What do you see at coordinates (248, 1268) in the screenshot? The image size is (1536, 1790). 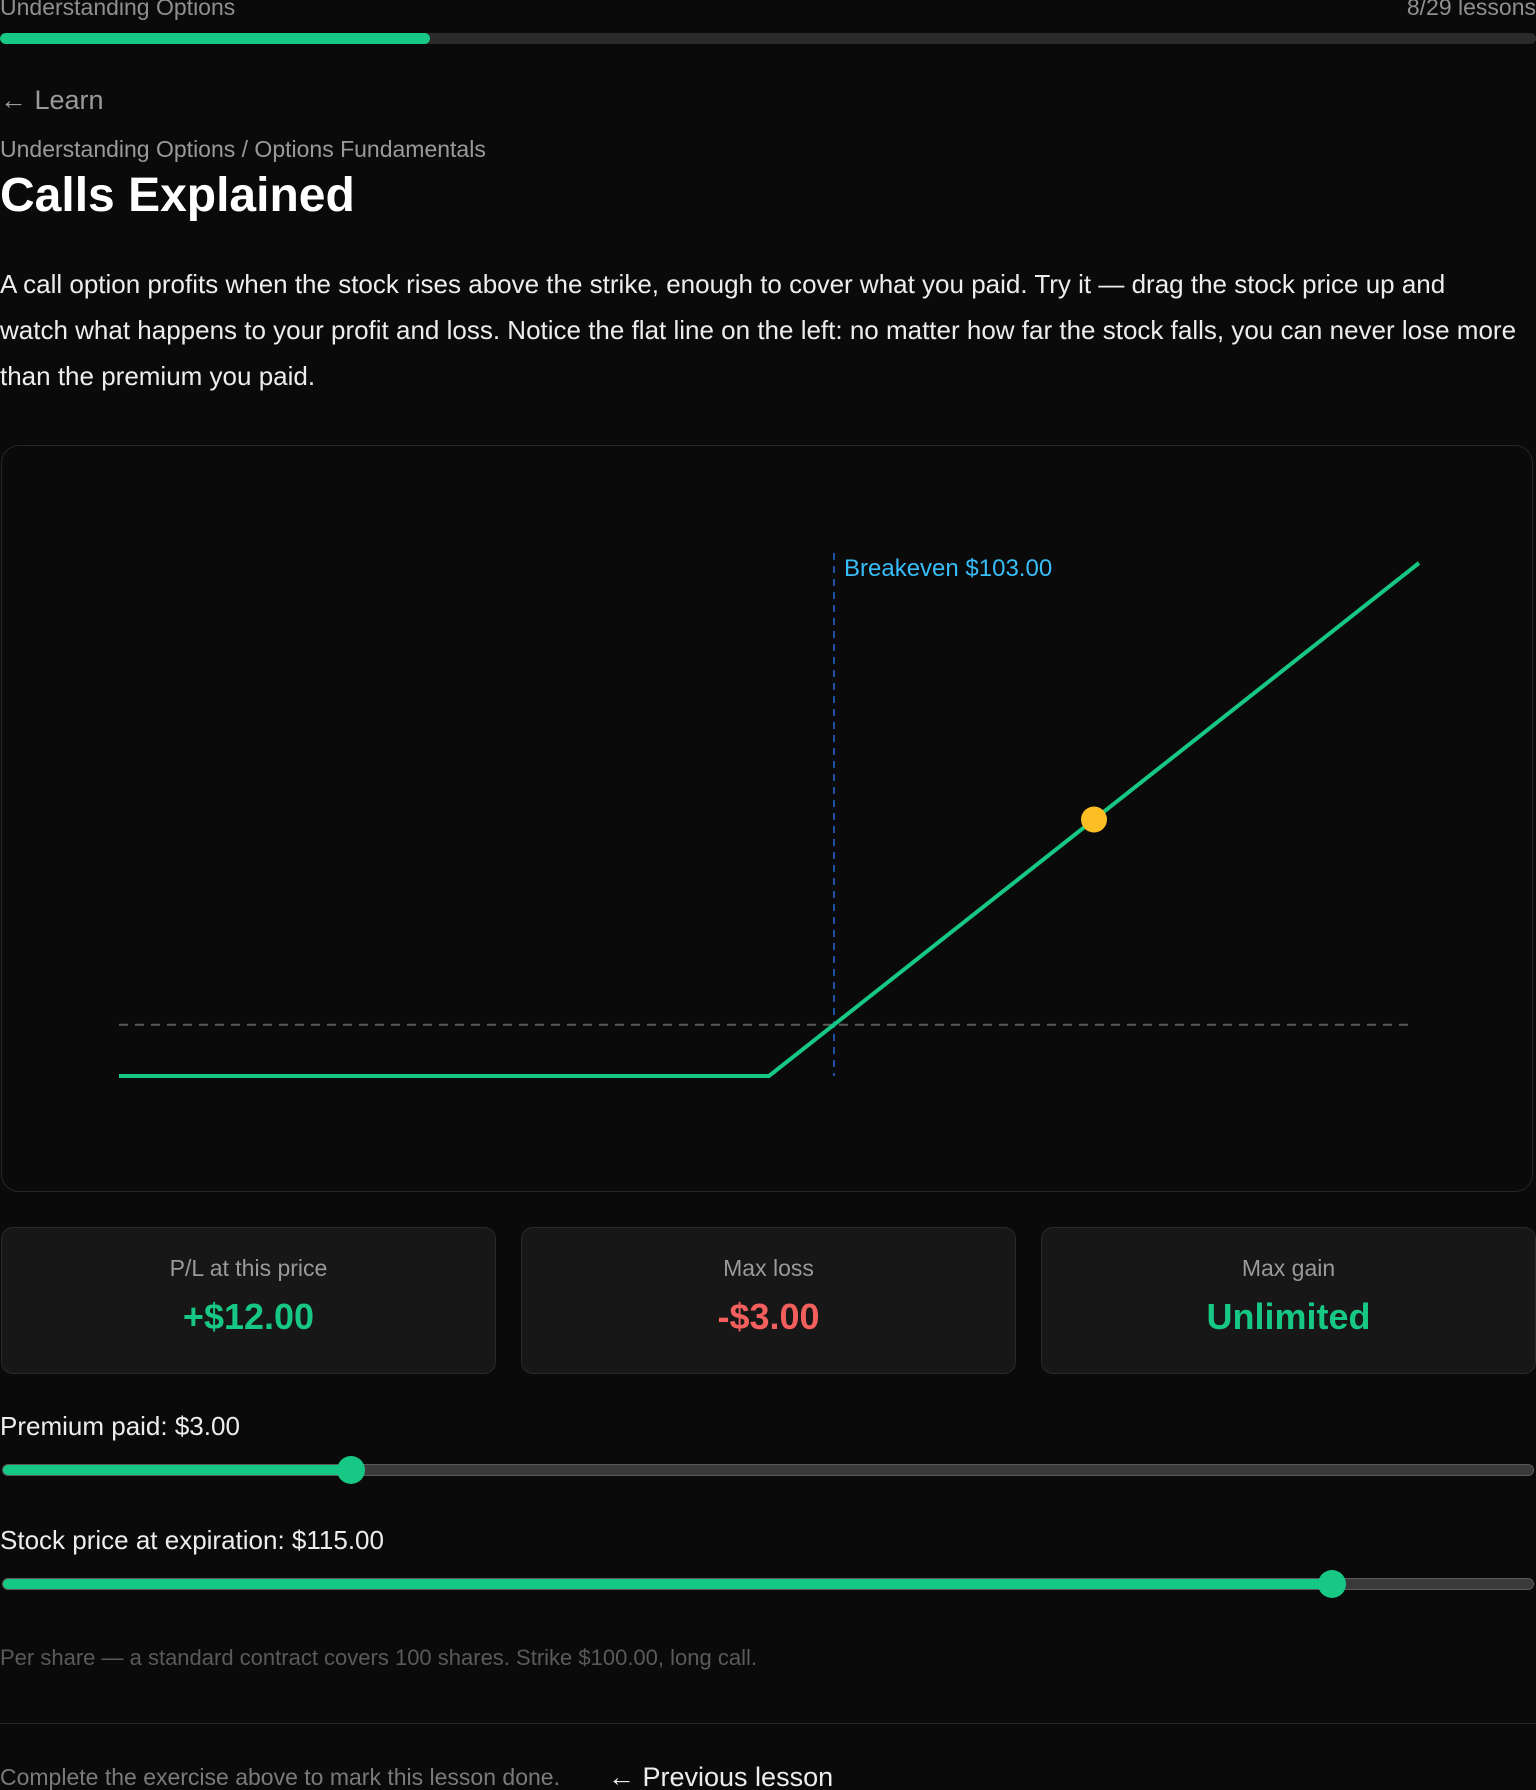 I see `pl-stat-label: P/L at this price` at bounding box center [248, 1268].